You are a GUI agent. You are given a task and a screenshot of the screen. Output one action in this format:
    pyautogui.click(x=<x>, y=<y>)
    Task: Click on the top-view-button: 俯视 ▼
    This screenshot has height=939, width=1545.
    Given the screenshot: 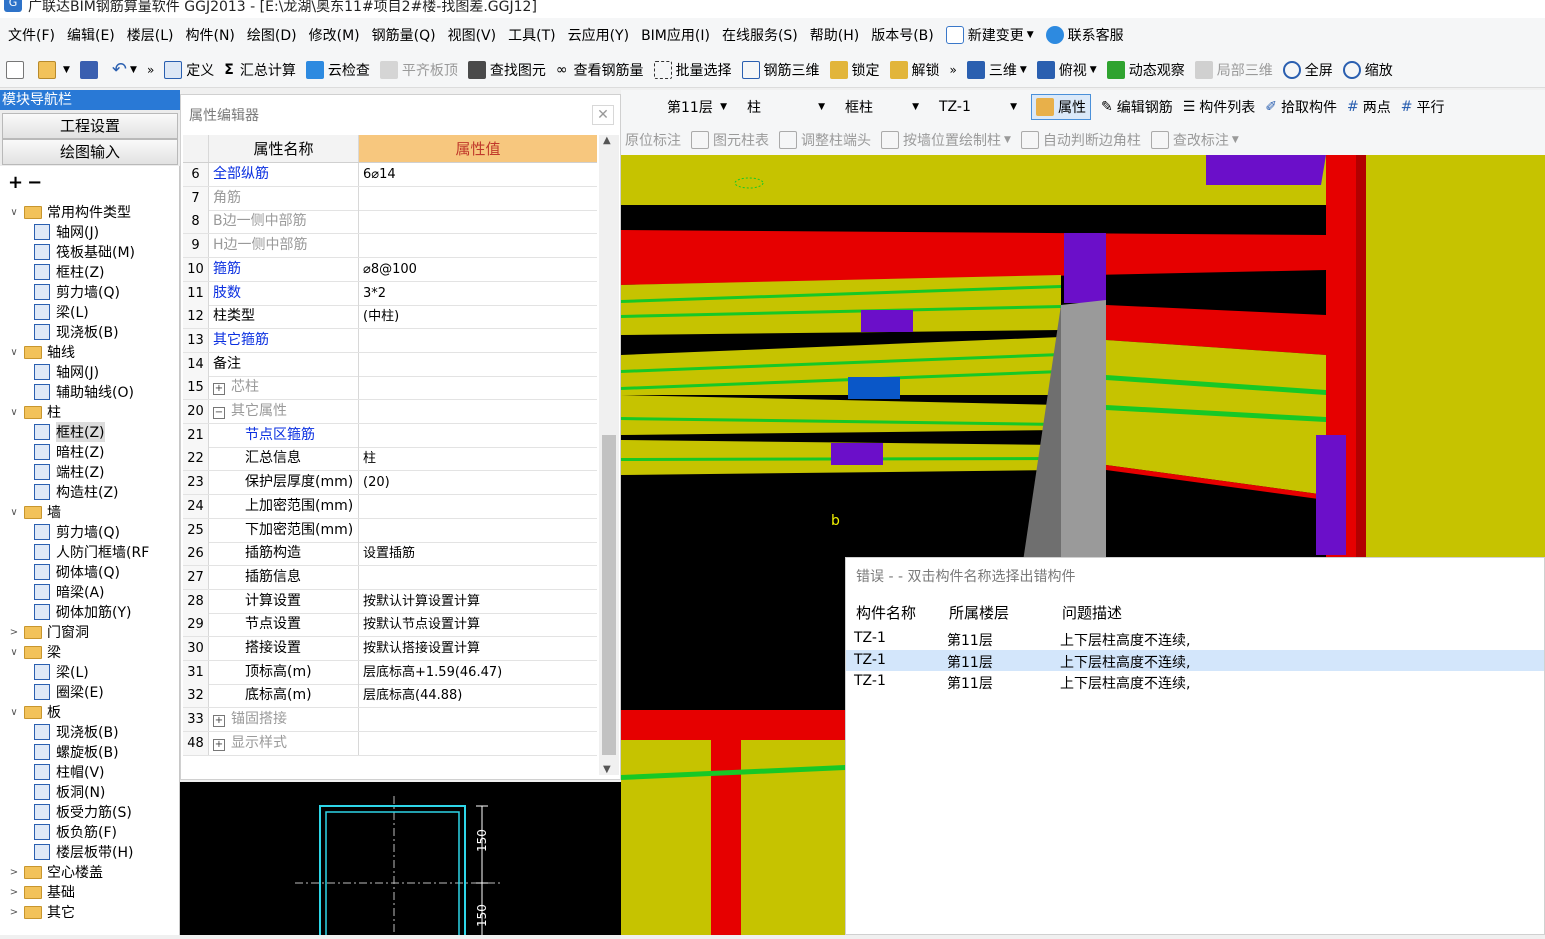 What is the action you would take?
    pyautogui.click(x=1066, y=70)
    